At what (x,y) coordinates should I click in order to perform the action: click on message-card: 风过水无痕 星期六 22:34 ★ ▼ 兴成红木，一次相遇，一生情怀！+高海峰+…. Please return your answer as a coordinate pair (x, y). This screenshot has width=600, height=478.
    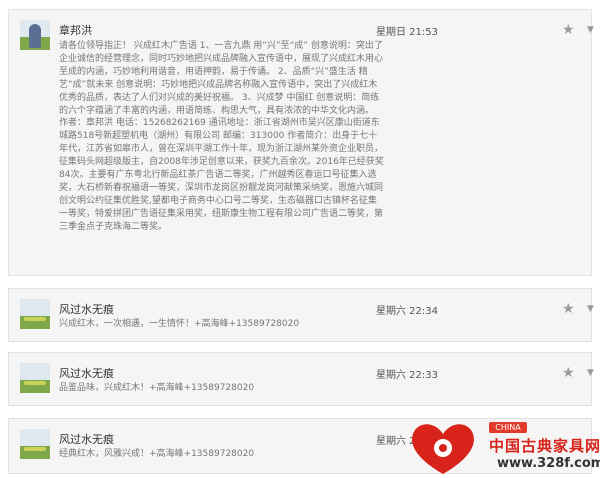
    Looking at the image, I should click on (301, 315).